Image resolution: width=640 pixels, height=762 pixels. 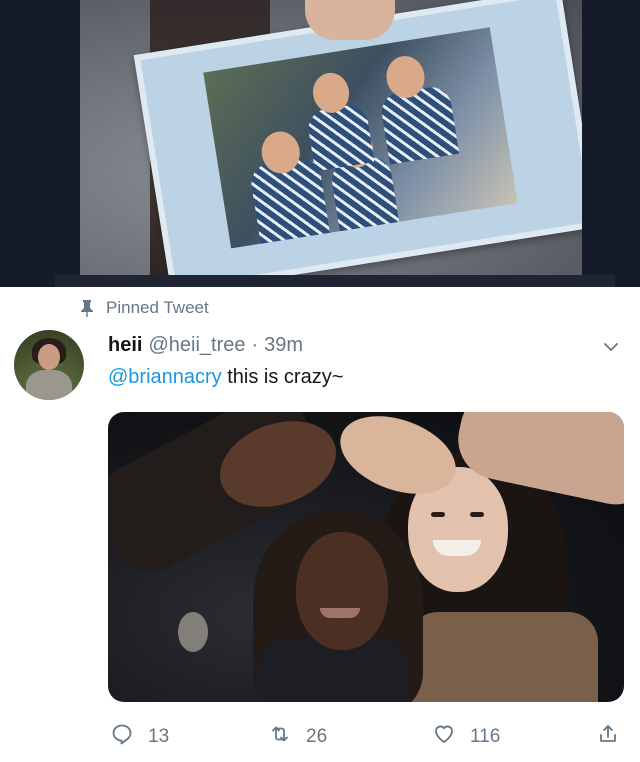 I want to click on tweet-header: heii @heii_tree · 39m, so click(x=205, y=345).